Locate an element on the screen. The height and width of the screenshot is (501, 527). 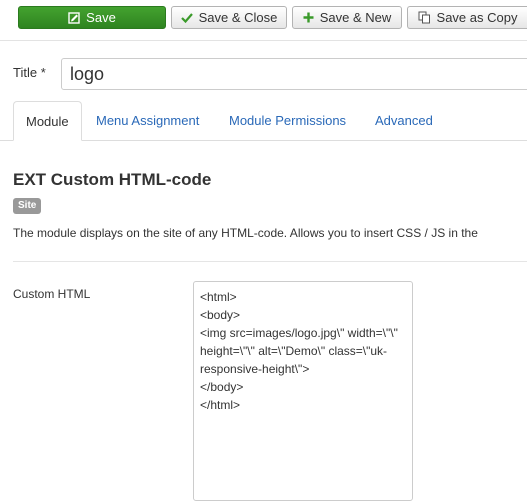
check-icon is located at coordinates (186, 17).